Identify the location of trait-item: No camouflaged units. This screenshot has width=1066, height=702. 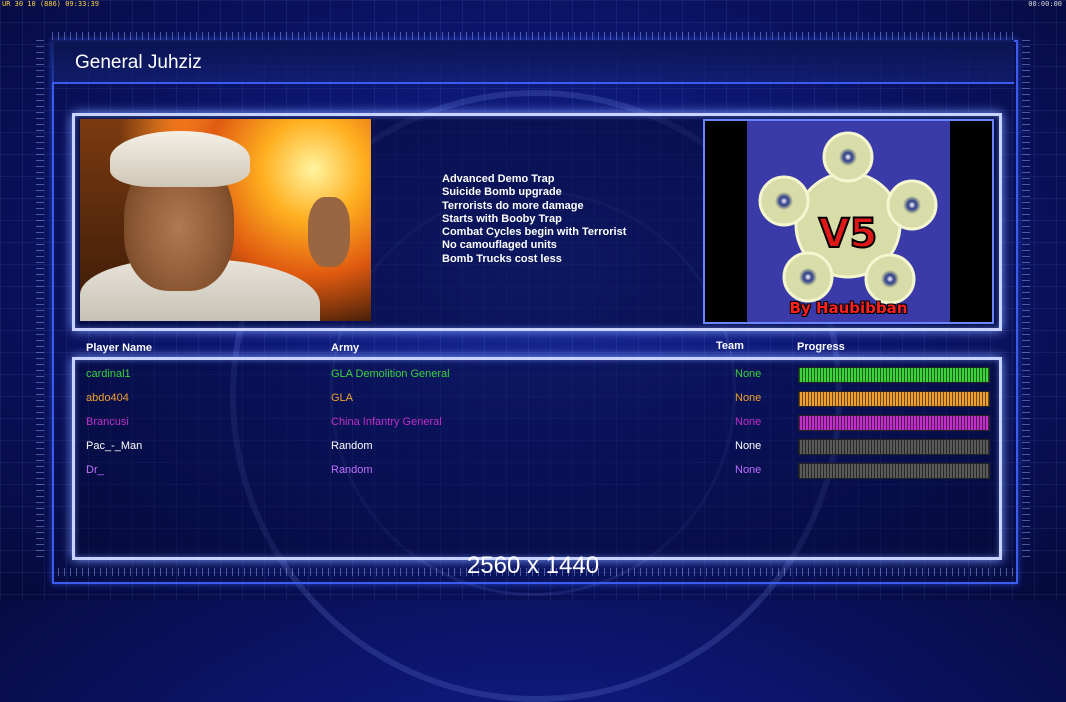
(499, 245).